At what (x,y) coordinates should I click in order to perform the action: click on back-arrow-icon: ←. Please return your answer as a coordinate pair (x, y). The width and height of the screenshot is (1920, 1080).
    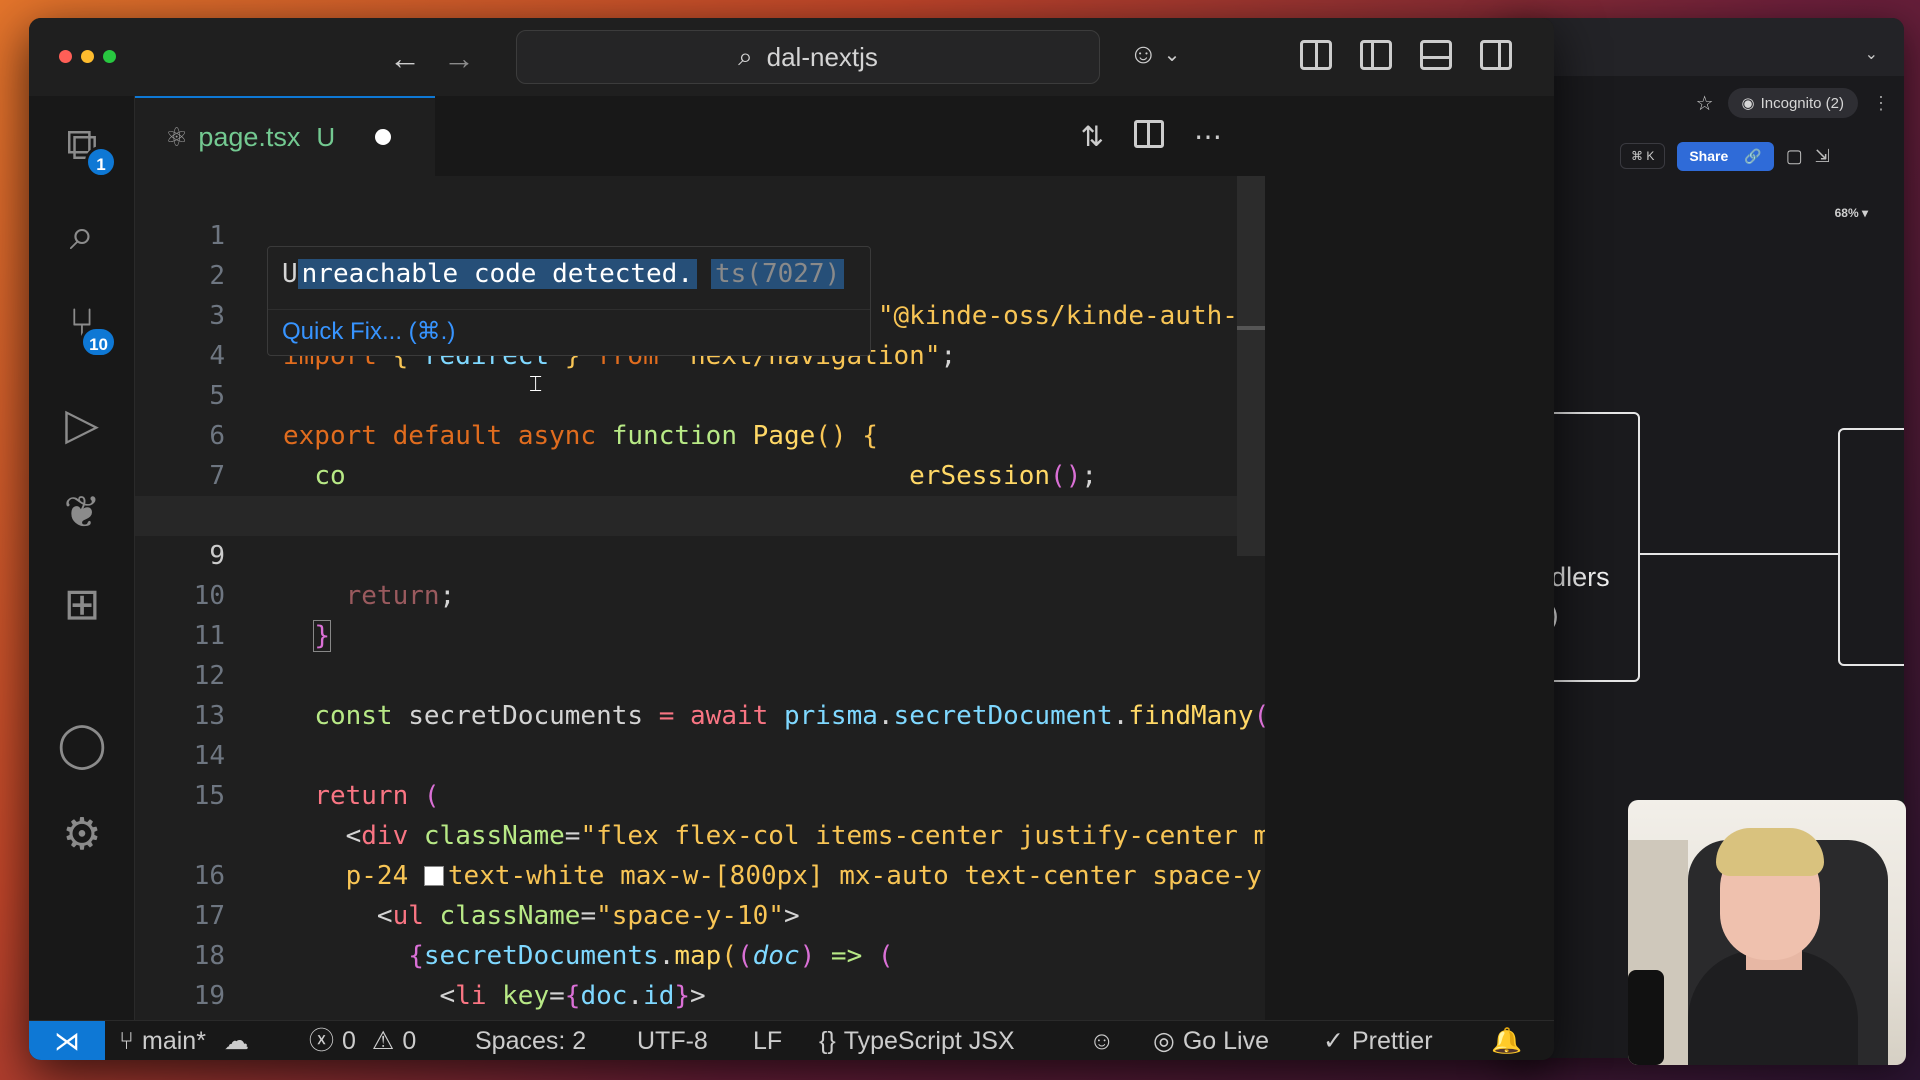
    Looking at the image, I should click on (405, 58).